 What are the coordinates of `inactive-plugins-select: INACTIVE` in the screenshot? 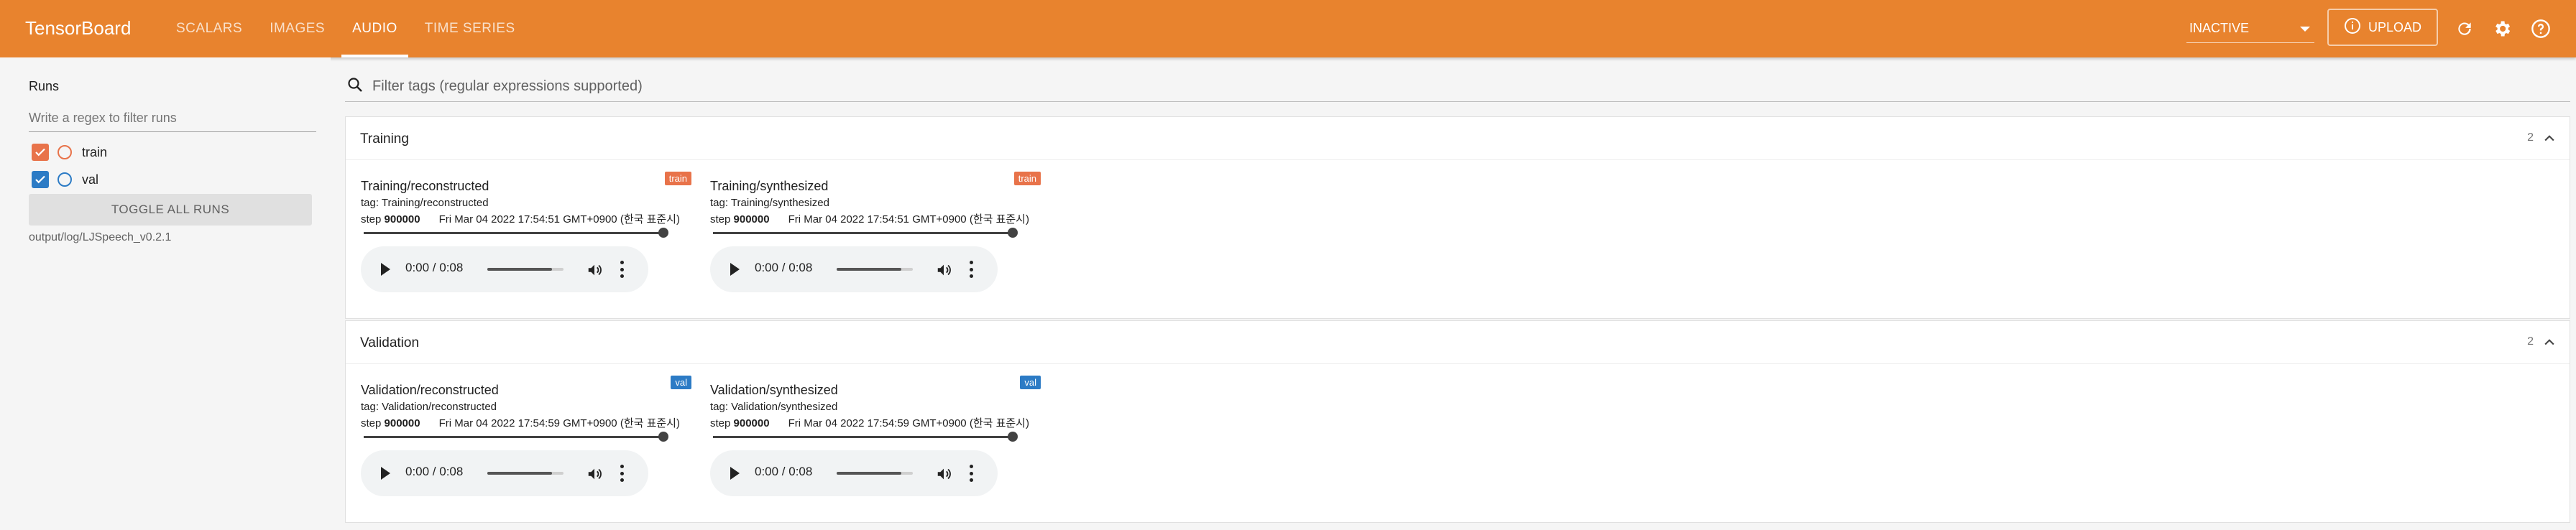 It's located at (2250, 28).